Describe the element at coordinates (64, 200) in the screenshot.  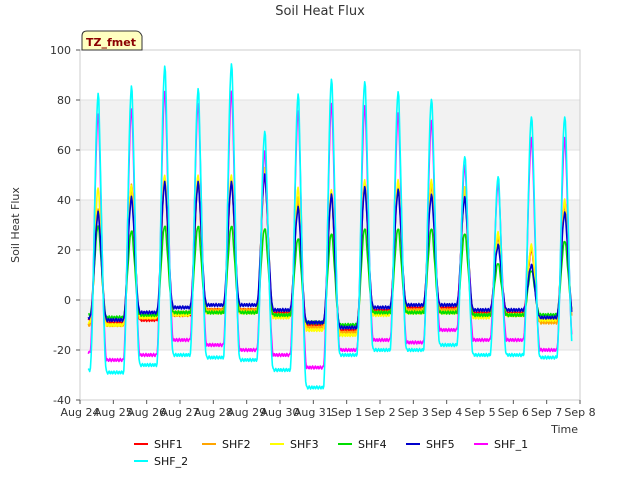
I see `y-tick-label: 40` at that location.